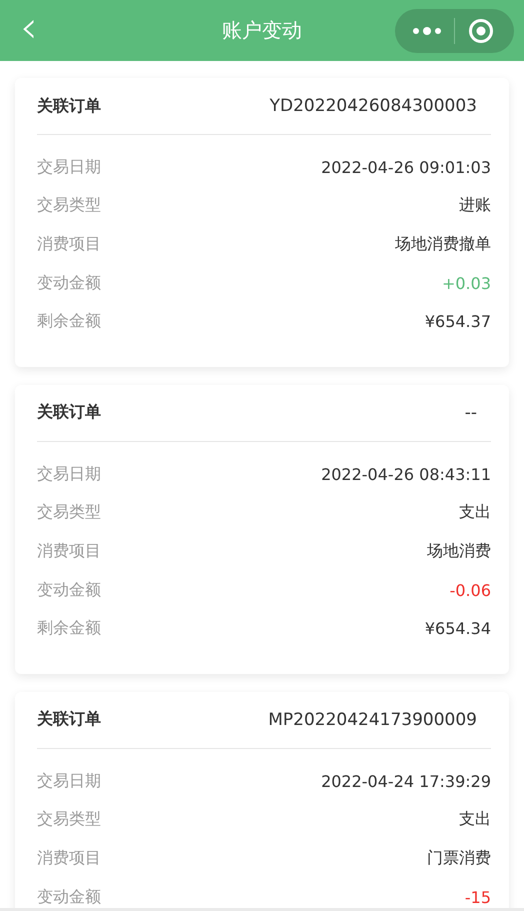 This screenshot has height=911, width=524. Describe the element at coordinates (443, 244) in the screenshot. I see `field-value: 场地消费撤单` at that location.